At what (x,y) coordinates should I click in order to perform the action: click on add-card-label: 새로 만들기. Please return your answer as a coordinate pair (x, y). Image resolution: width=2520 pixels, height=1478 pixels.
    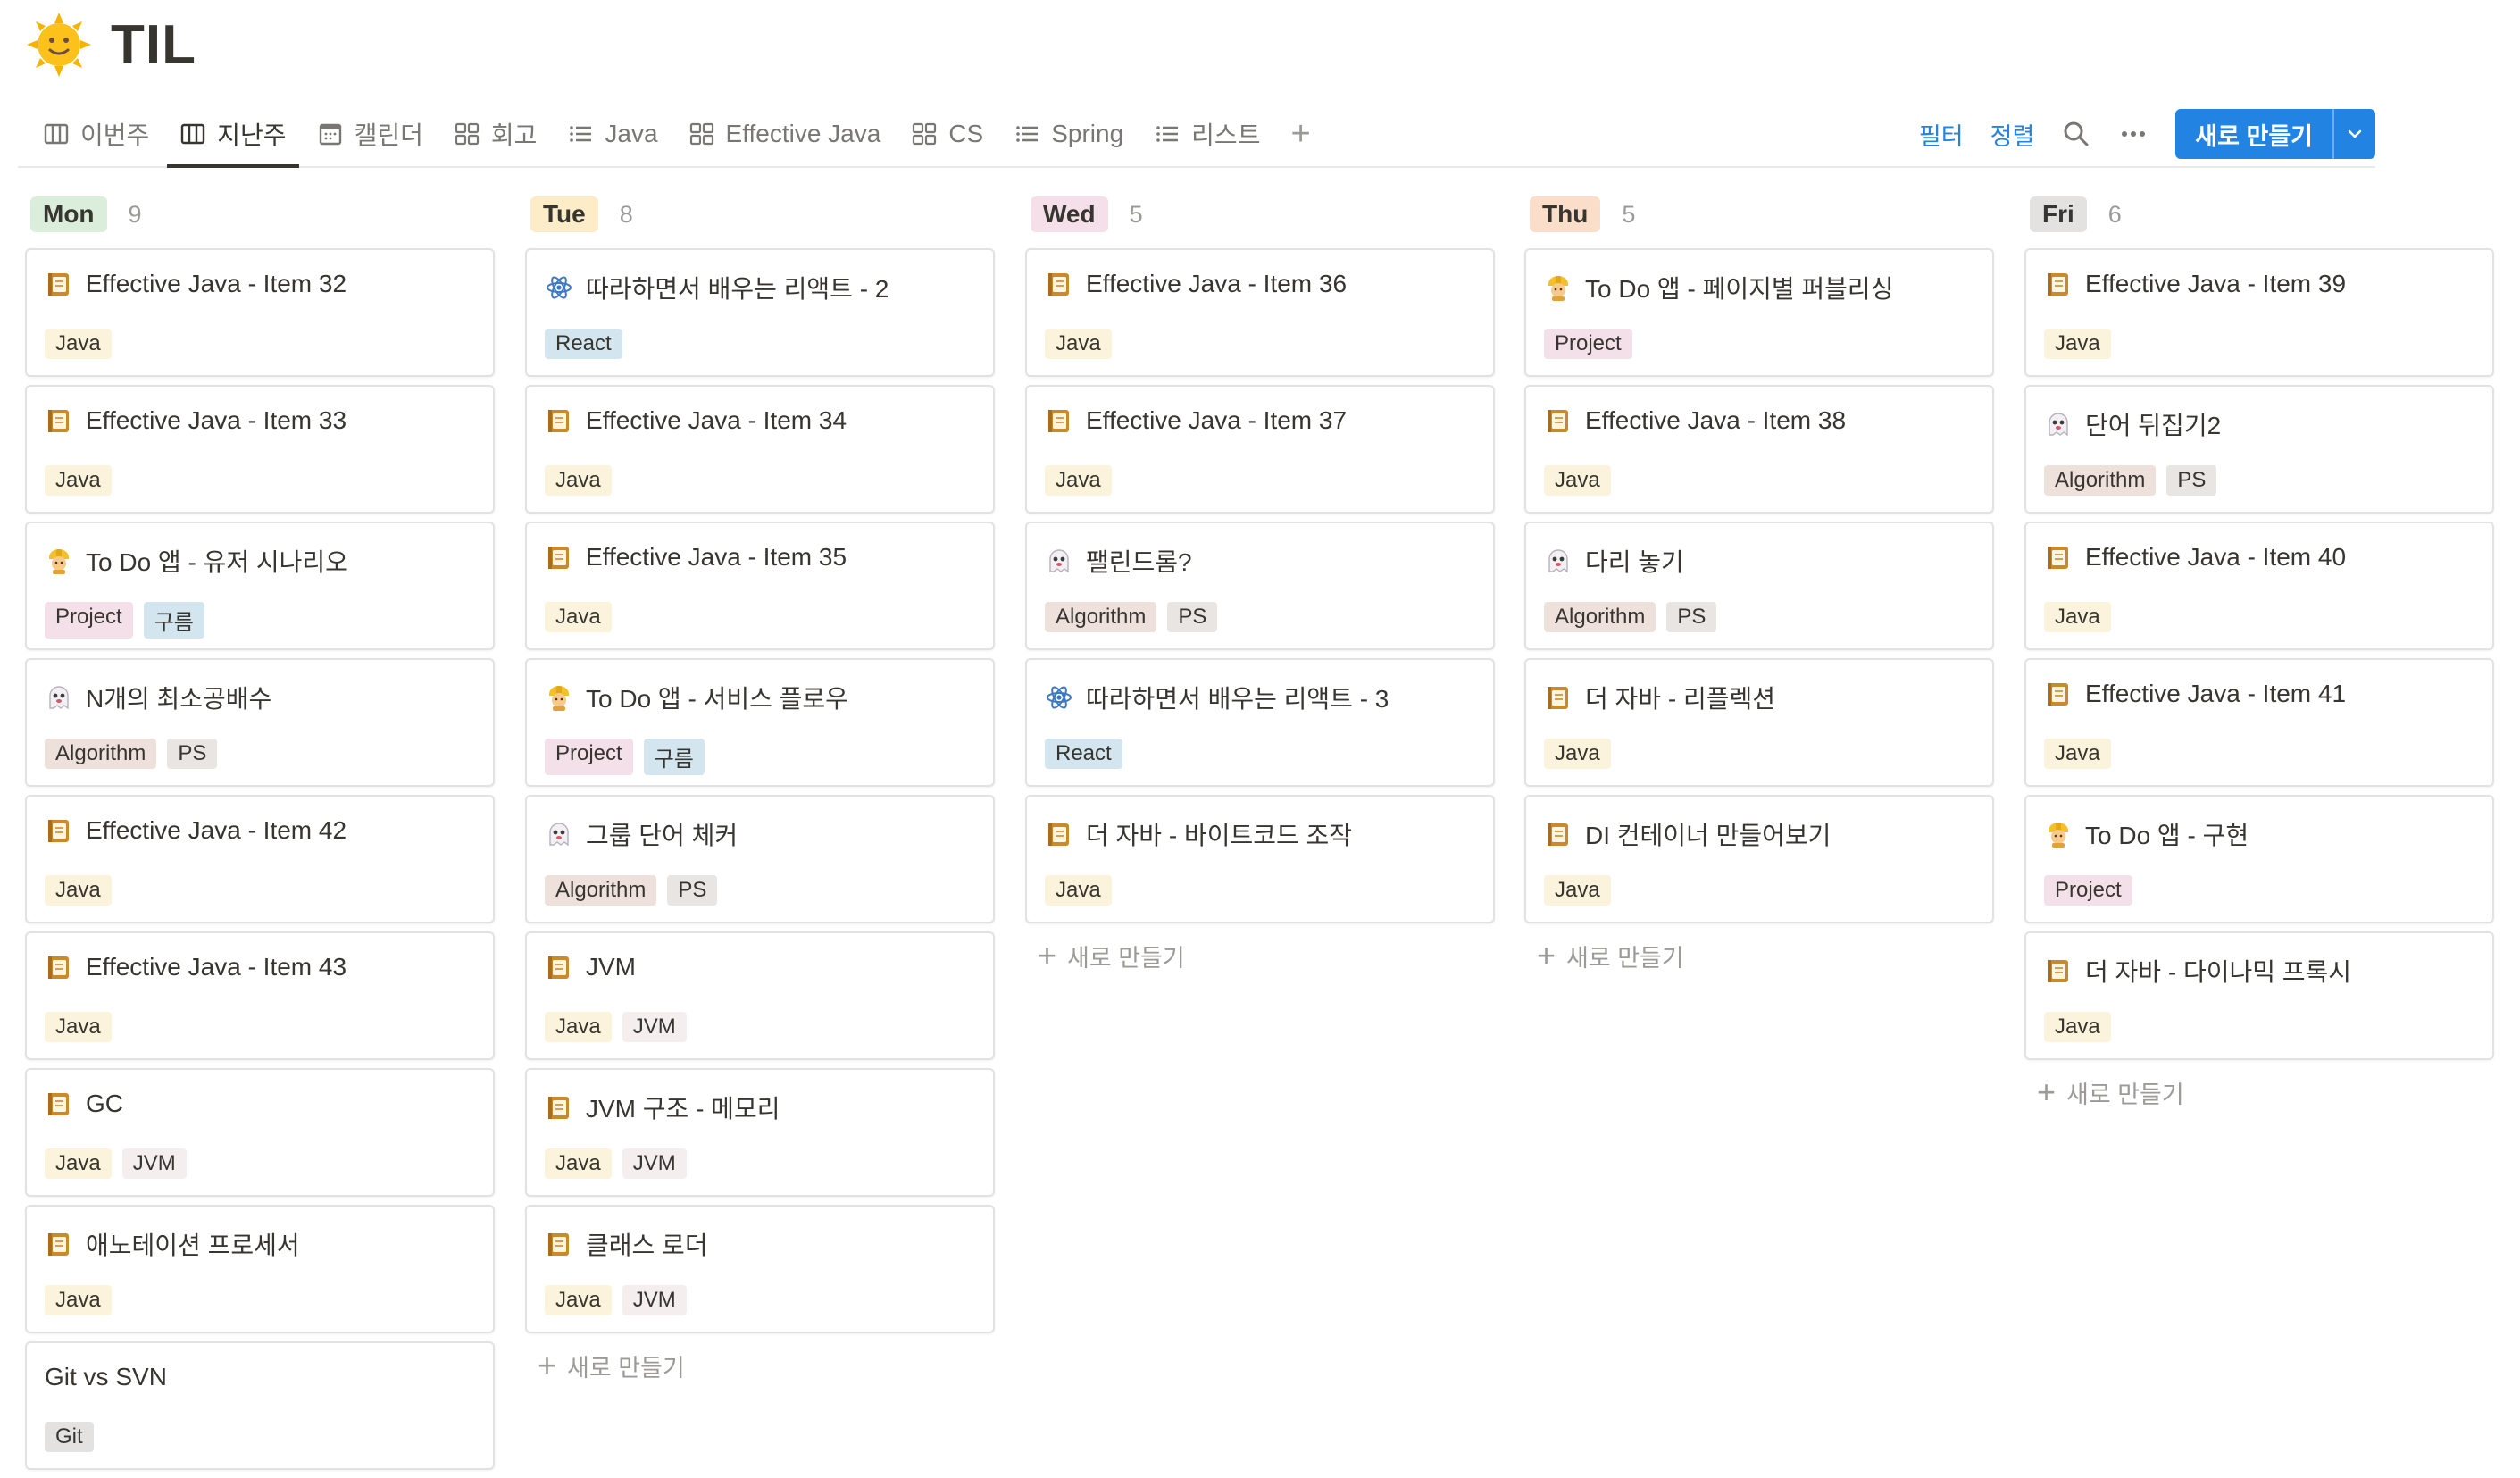
    Looking at the image, I should click on (626, 1368).